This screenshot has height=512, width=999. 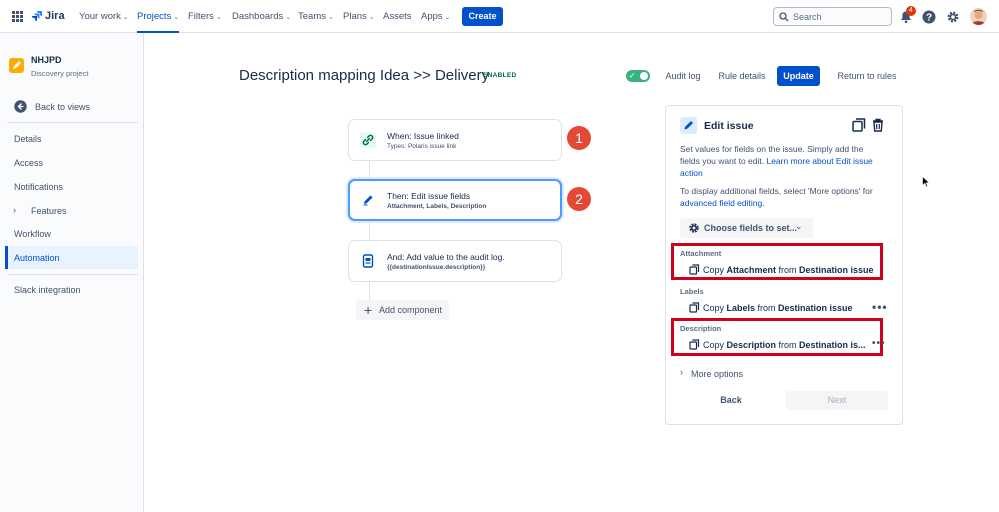 I want to click on sidebar-item-slack-integration: Slack integration, so click(x=47, y=290).